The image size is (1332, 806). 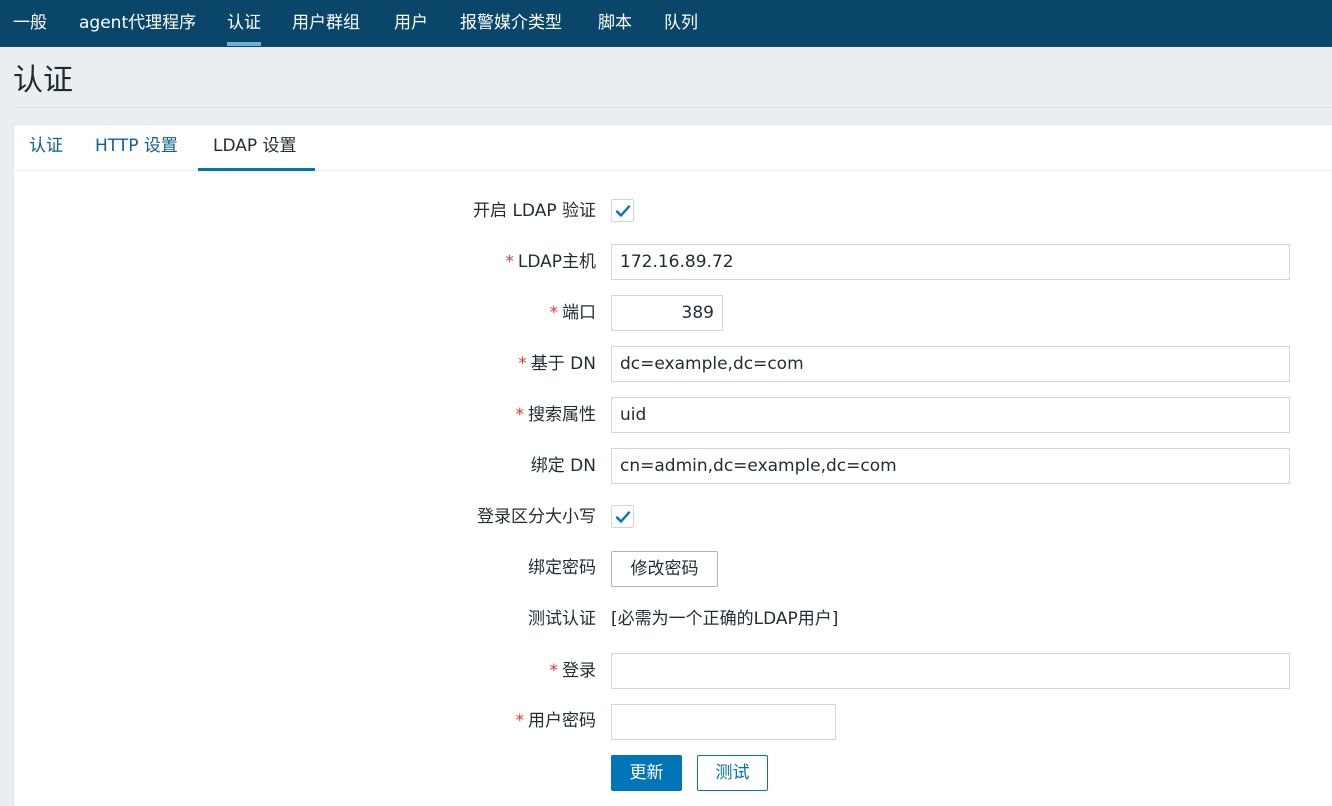 I want to click on test-auth-label: 测试认证, so click(x=562, y=619).